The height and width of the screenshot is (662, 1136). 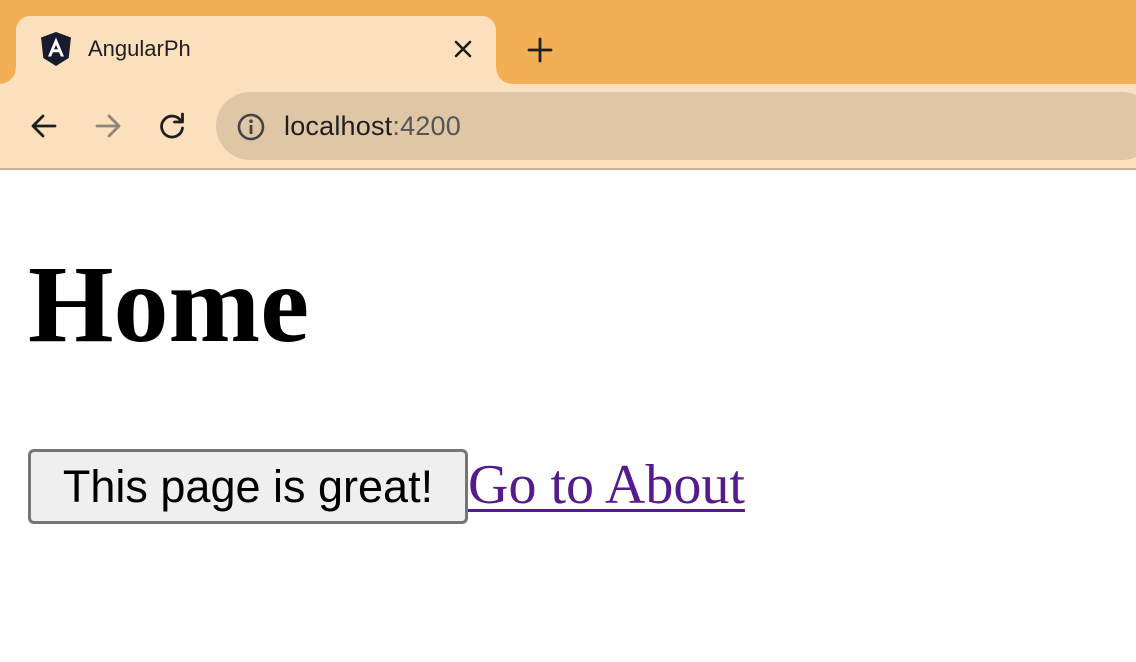 I want to click on great-button: This page is great!, so click(x=248, y=486).